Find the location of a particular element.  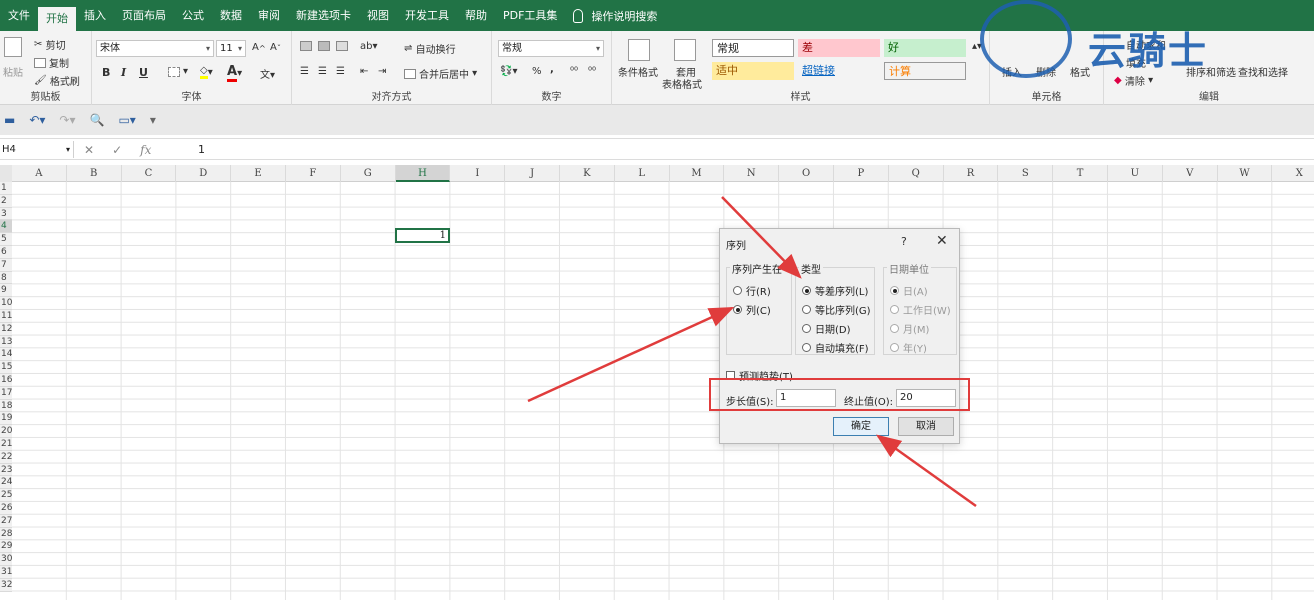

wrap-text-button: ⇌ 自动换行 is located at coordinates (430, 48).